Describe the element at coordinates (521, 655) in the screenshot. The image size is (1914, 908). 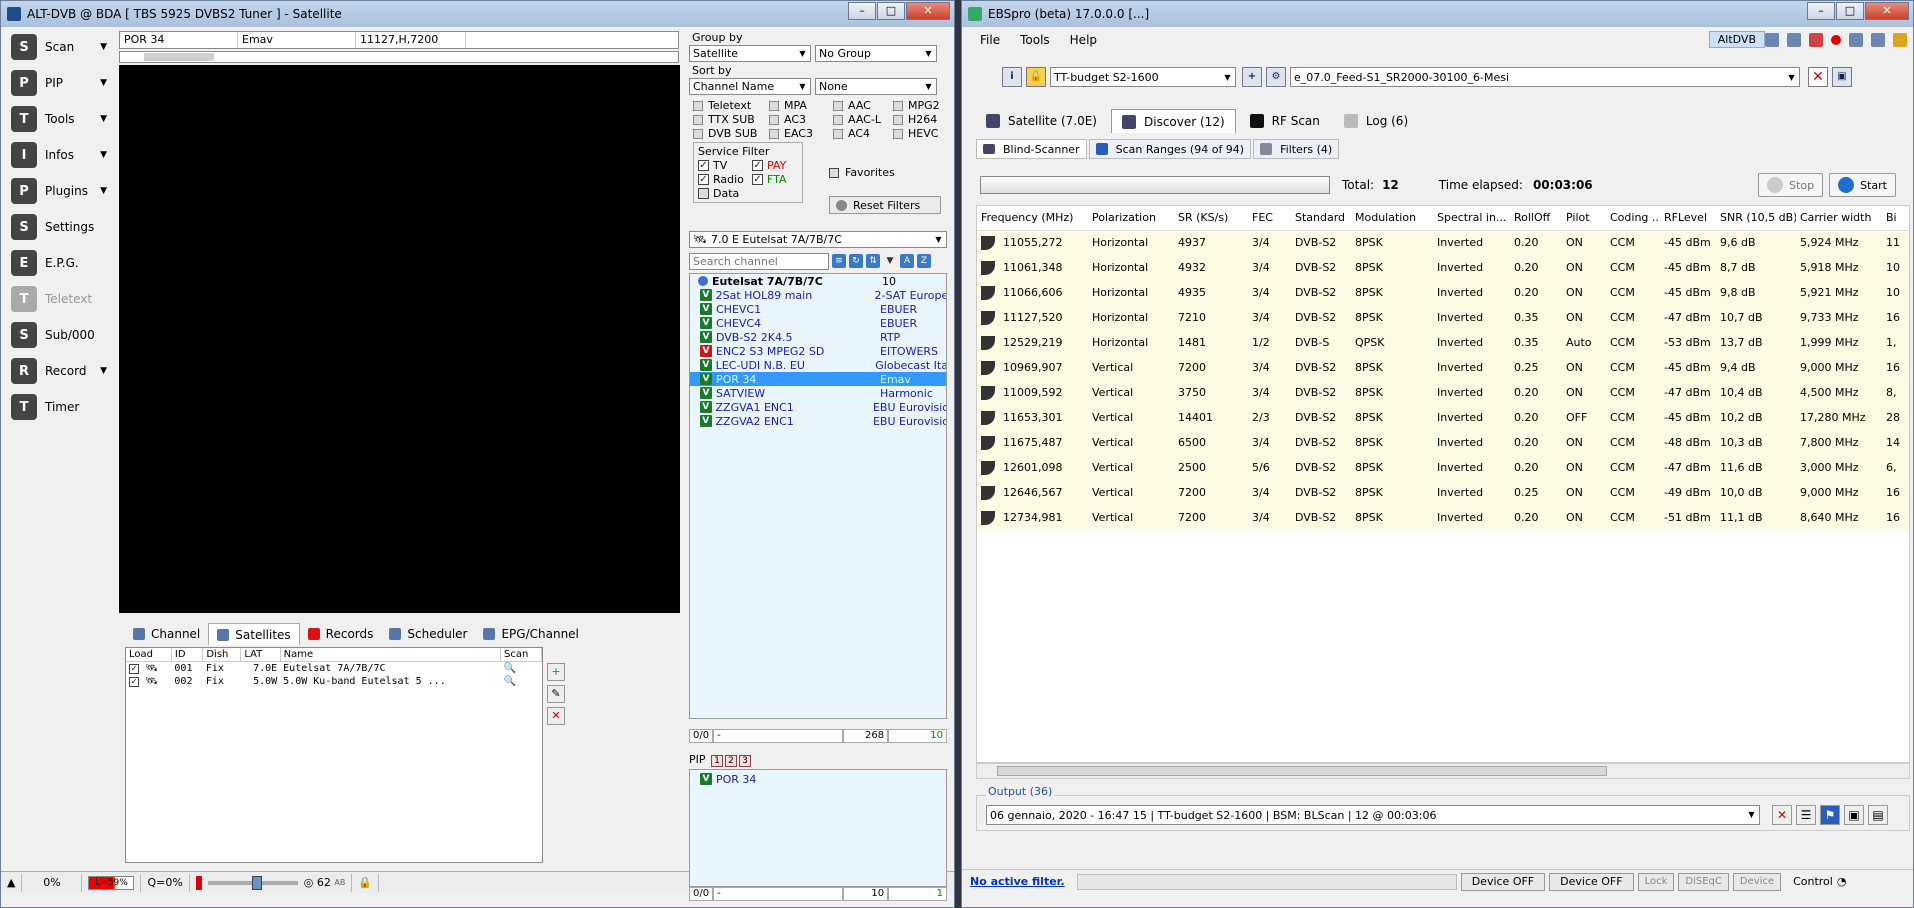
I see `sat-header: Scan` at that location.